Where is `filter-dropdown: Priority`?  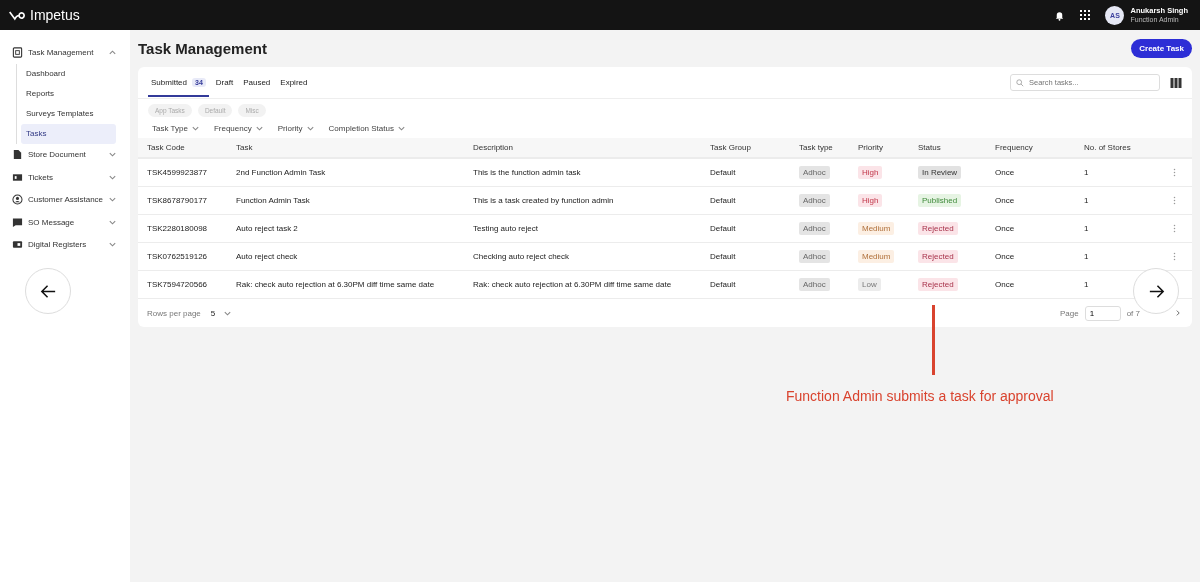
filter-dropdown: Priority is located at coordinates (296, 128).